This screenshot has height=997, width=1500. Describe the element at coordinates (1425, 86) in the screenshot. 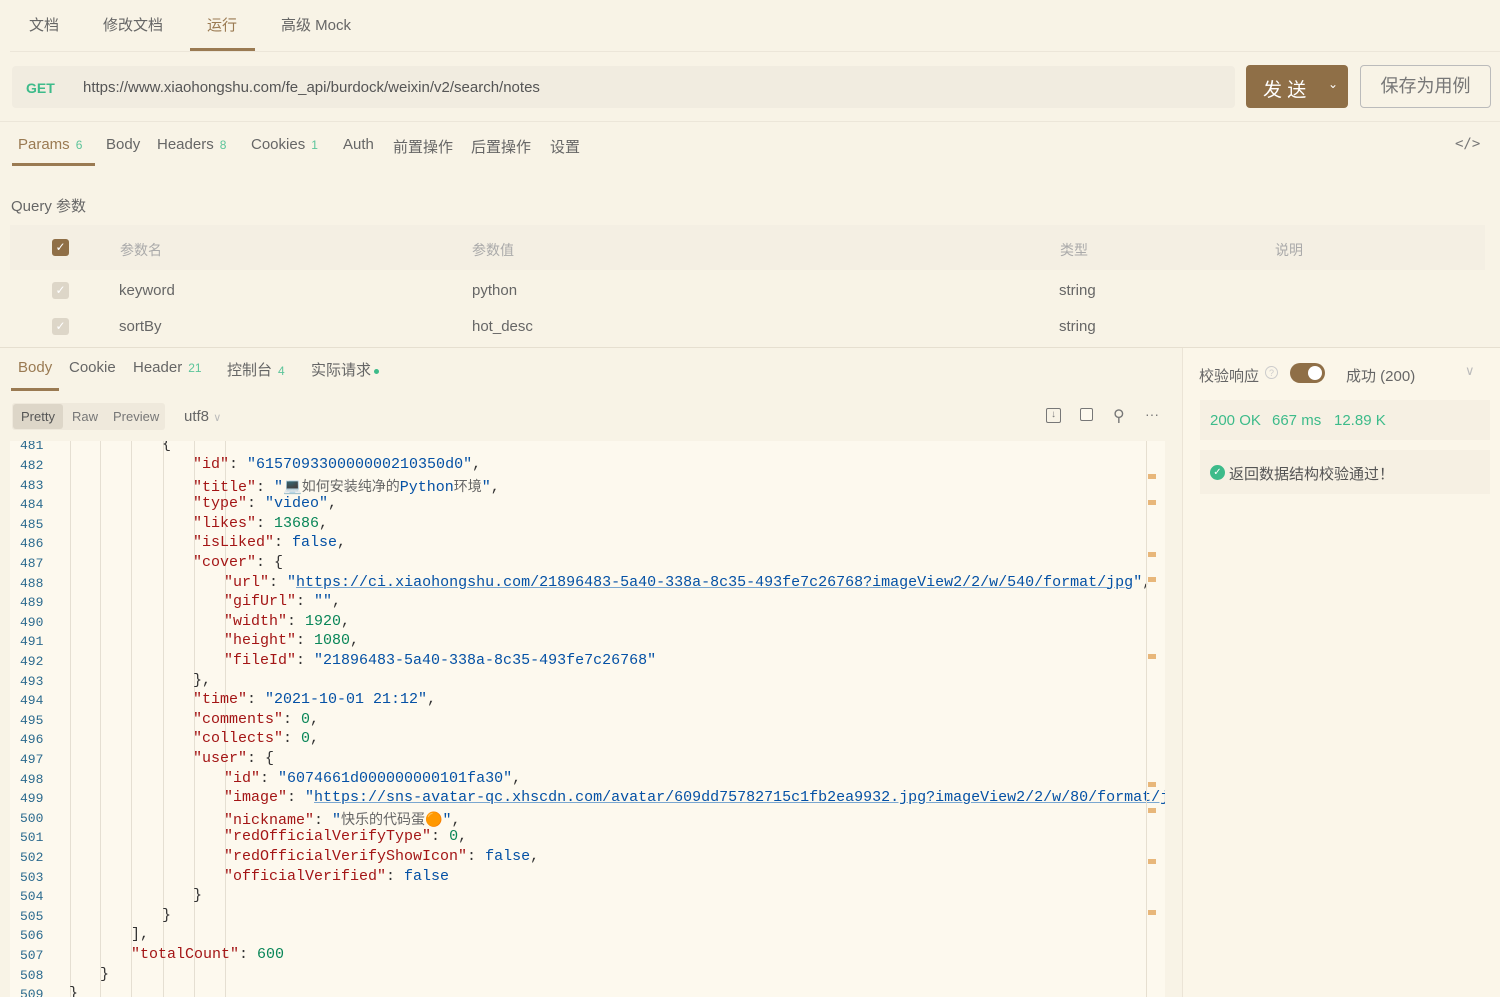

I see `save-as-case-button: 保存为用例` at that location.